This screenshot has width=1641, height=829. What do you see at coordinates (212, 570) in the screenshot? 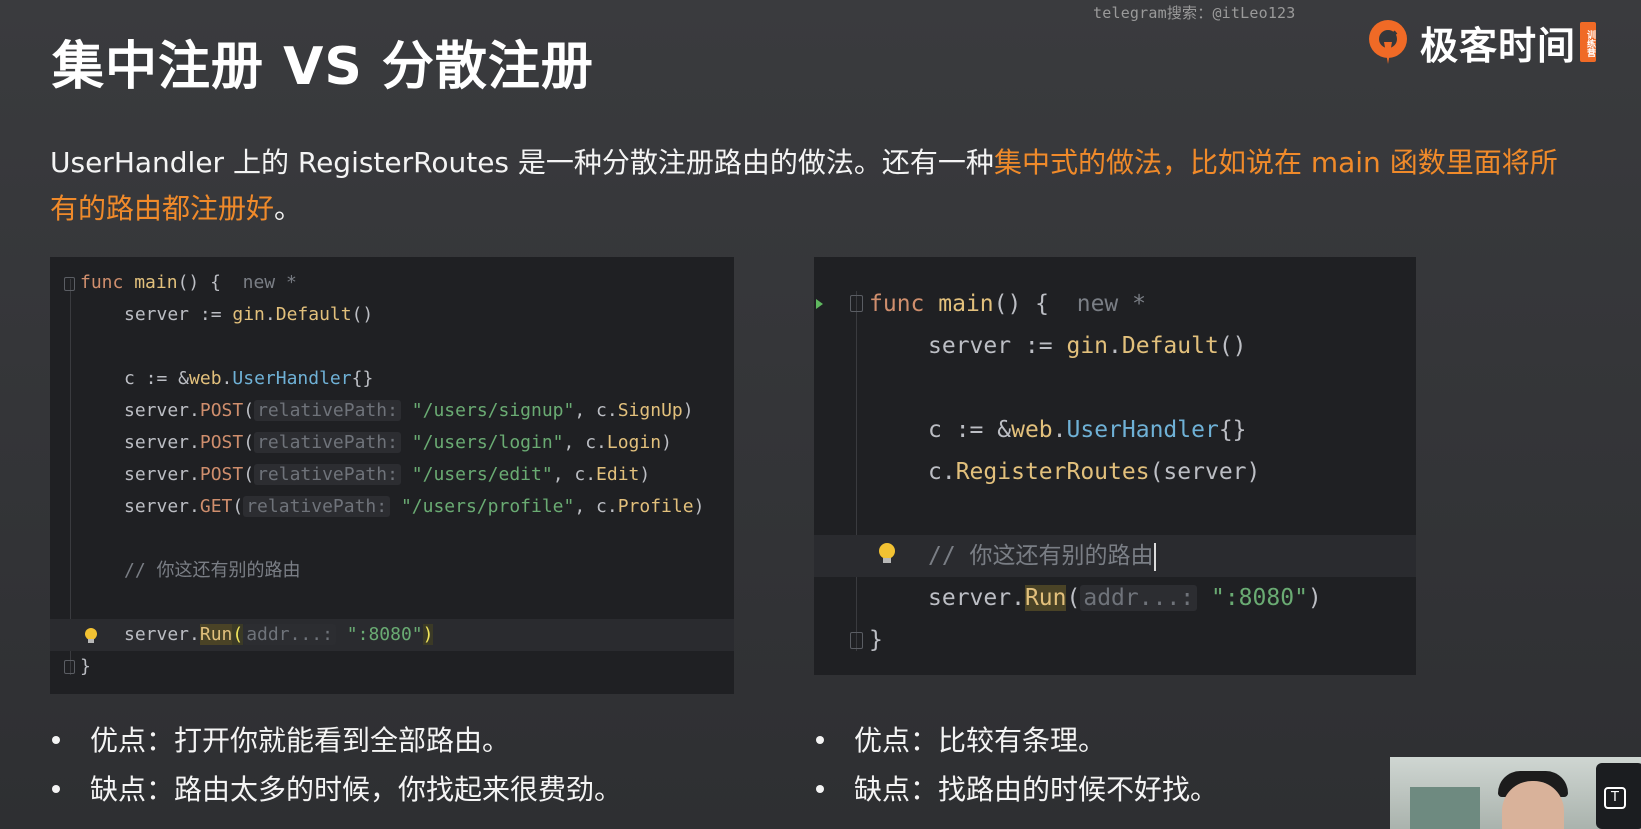
I see `code-comment: // 你这还有别的路由` at bounding box center [212, 570].